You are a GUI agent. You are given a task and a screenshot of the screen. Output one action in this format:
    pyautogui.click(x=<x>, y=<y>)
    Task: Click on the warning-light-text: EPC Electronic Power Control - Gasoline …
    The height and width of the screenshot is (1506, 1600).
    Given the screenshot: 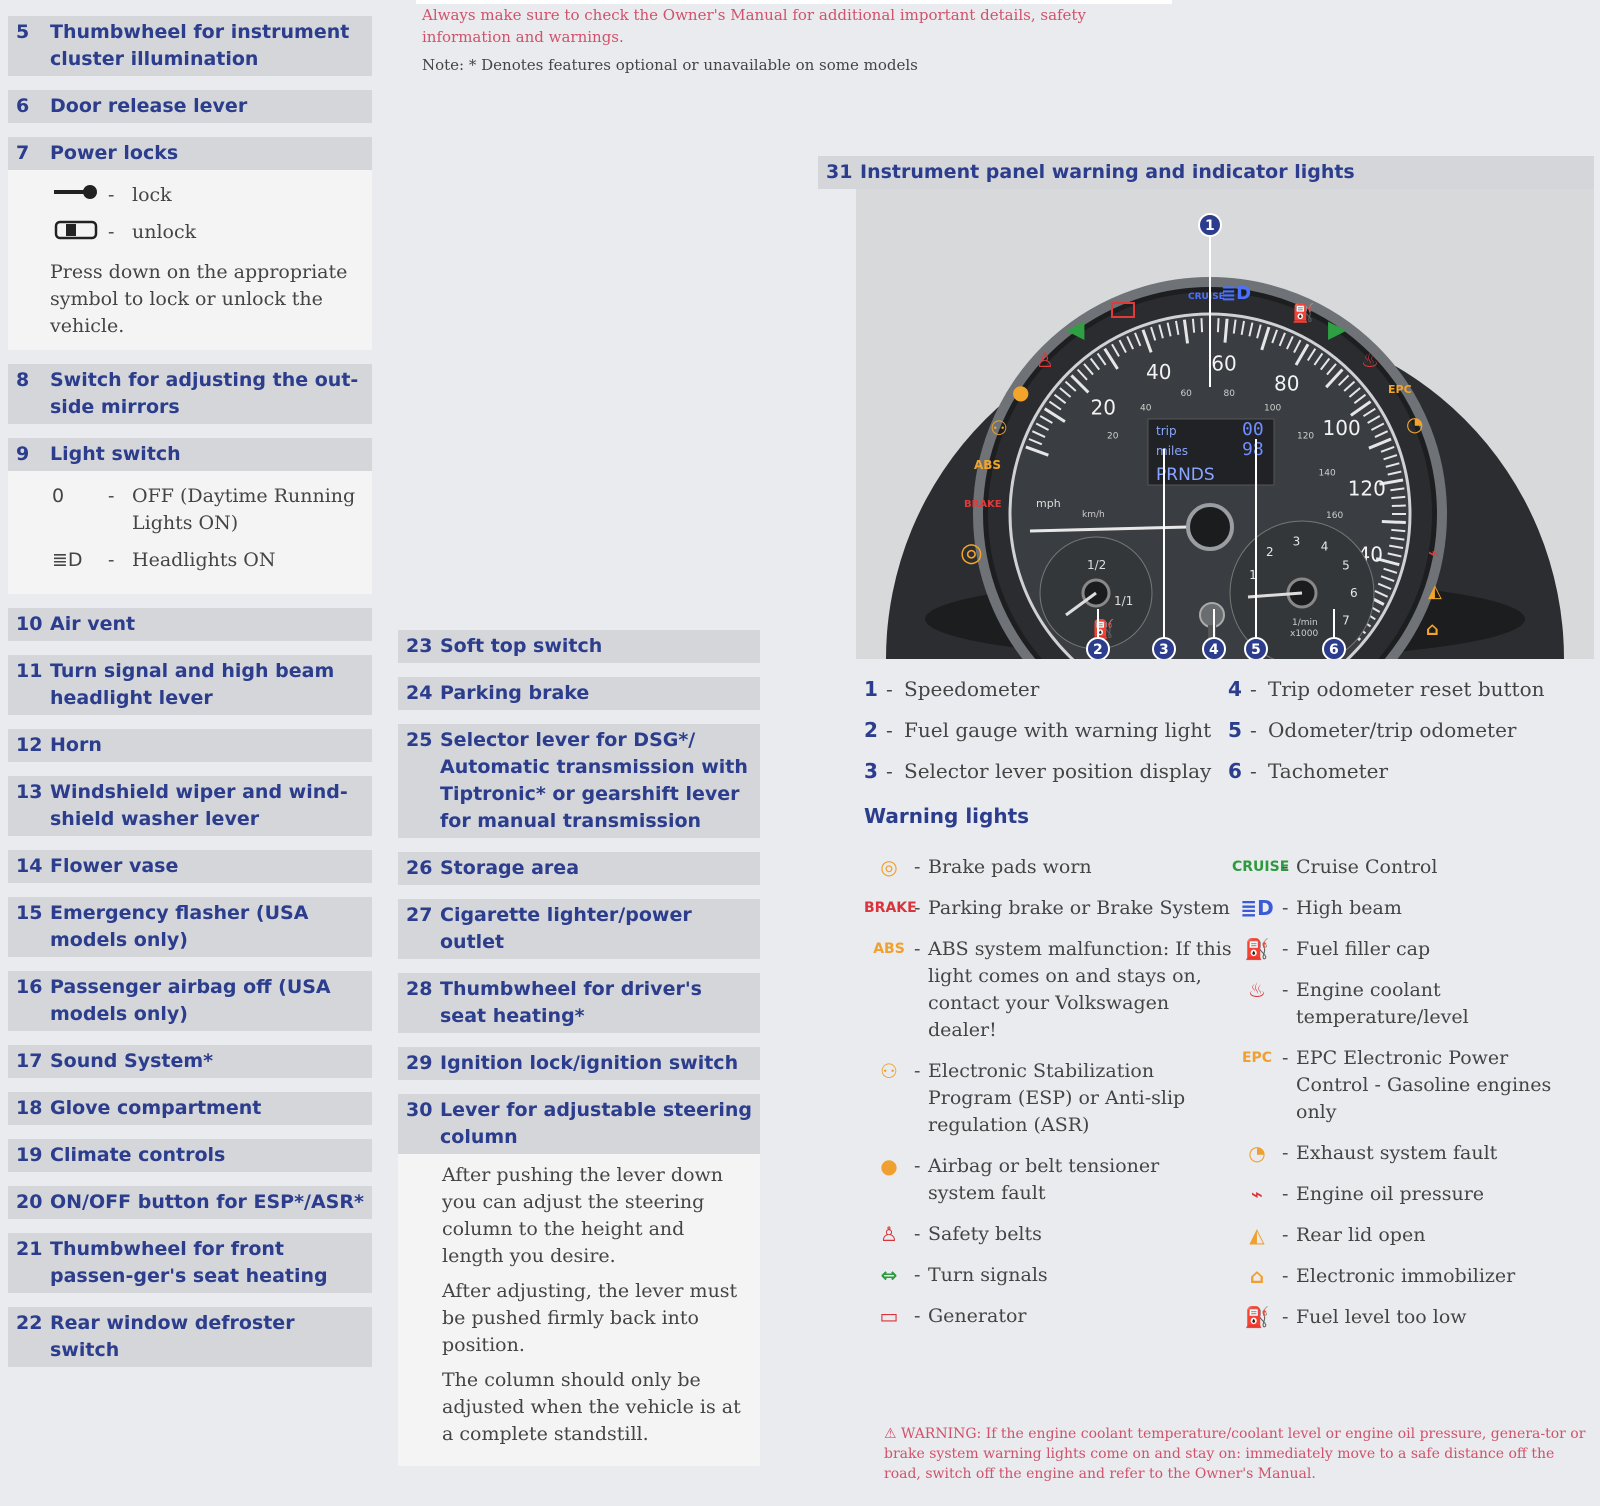 What is the action you would take?
    pyautogui.click(x=1424, y=1085)
    